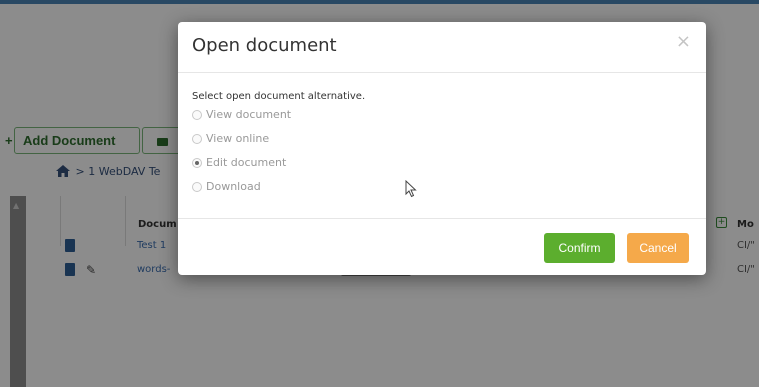 The width and height of the screenshot is (759, 387). Describe the element at coordinates (442, 189) in the screenshot. I see `option-download: Download` at that location.